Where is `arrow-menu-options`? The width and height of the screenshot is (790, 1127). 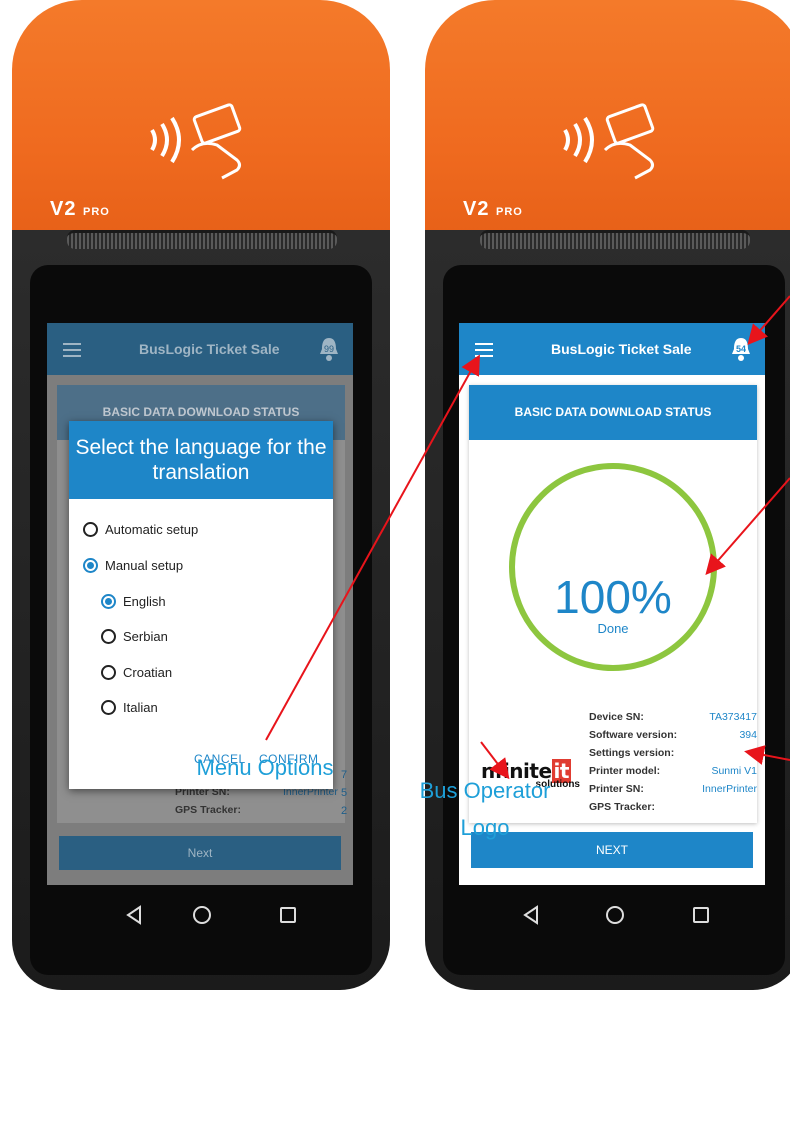 arrow-menu-options is located at coordinates (372, 547).